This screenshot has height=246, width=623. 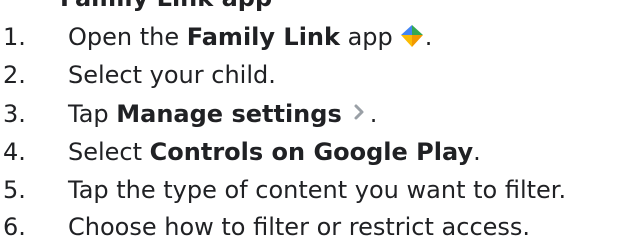 I want to click on step-text: Select your child., so click(x=172, y=75).